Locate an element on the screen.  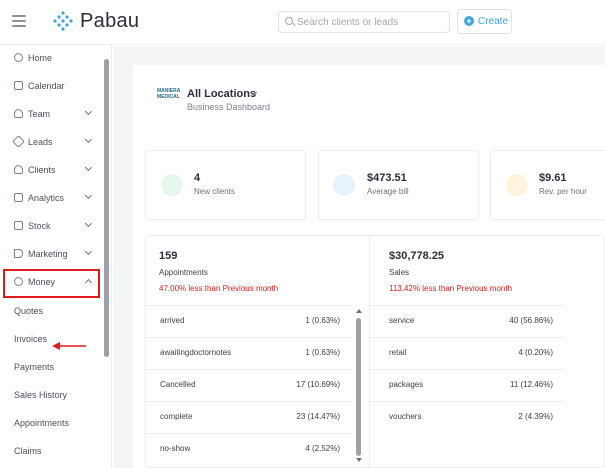
table-row: complete 23 (14.47%) is located at coordinates (247, 417).